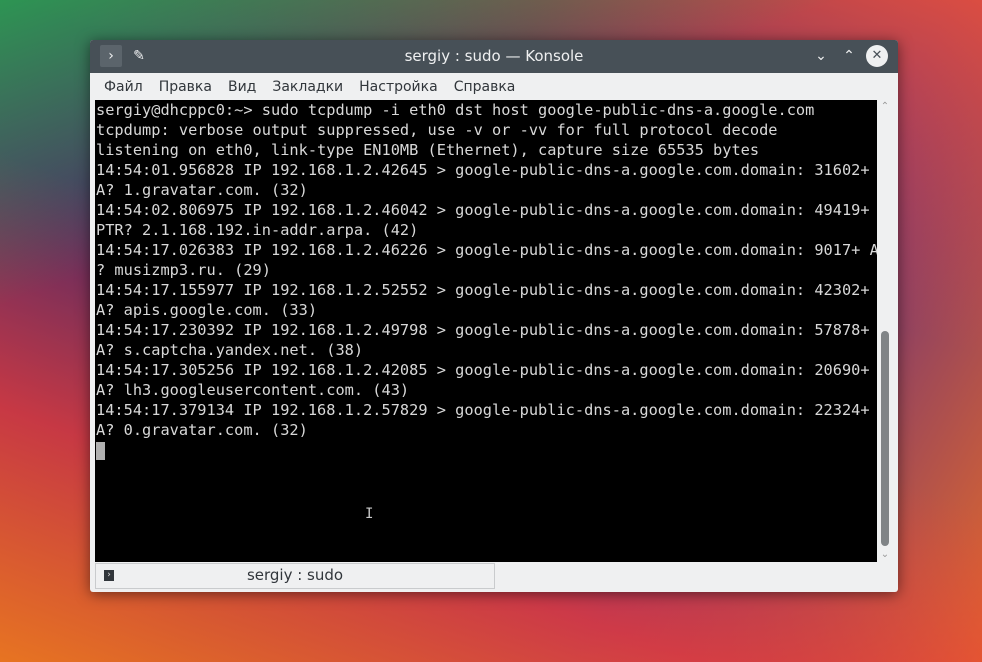 The height and width of the screenshot is (662, 982). What do you see at coordinates (485, 87) in the screenshot?
I see `menu-help: Справка` at bounding box center [485, 87].